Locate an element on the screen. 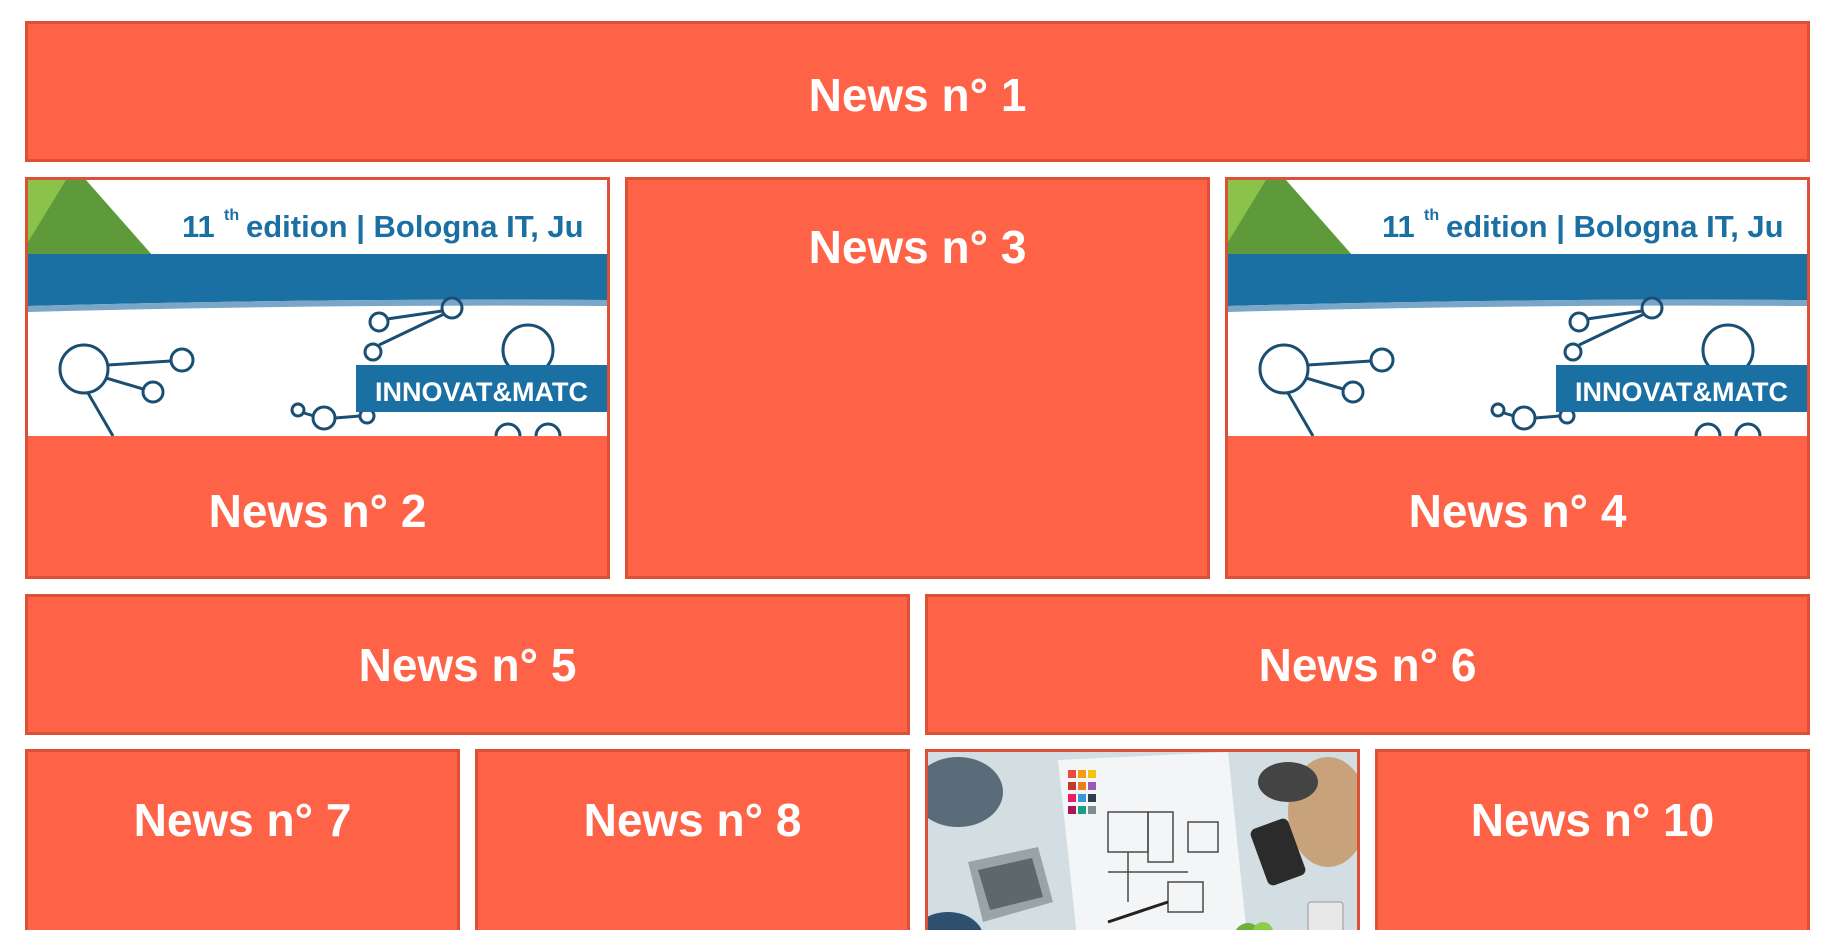 The width and height of the screenshot is (1839, 930). news-title: News n° 1 is located at coordinates (917, 95).